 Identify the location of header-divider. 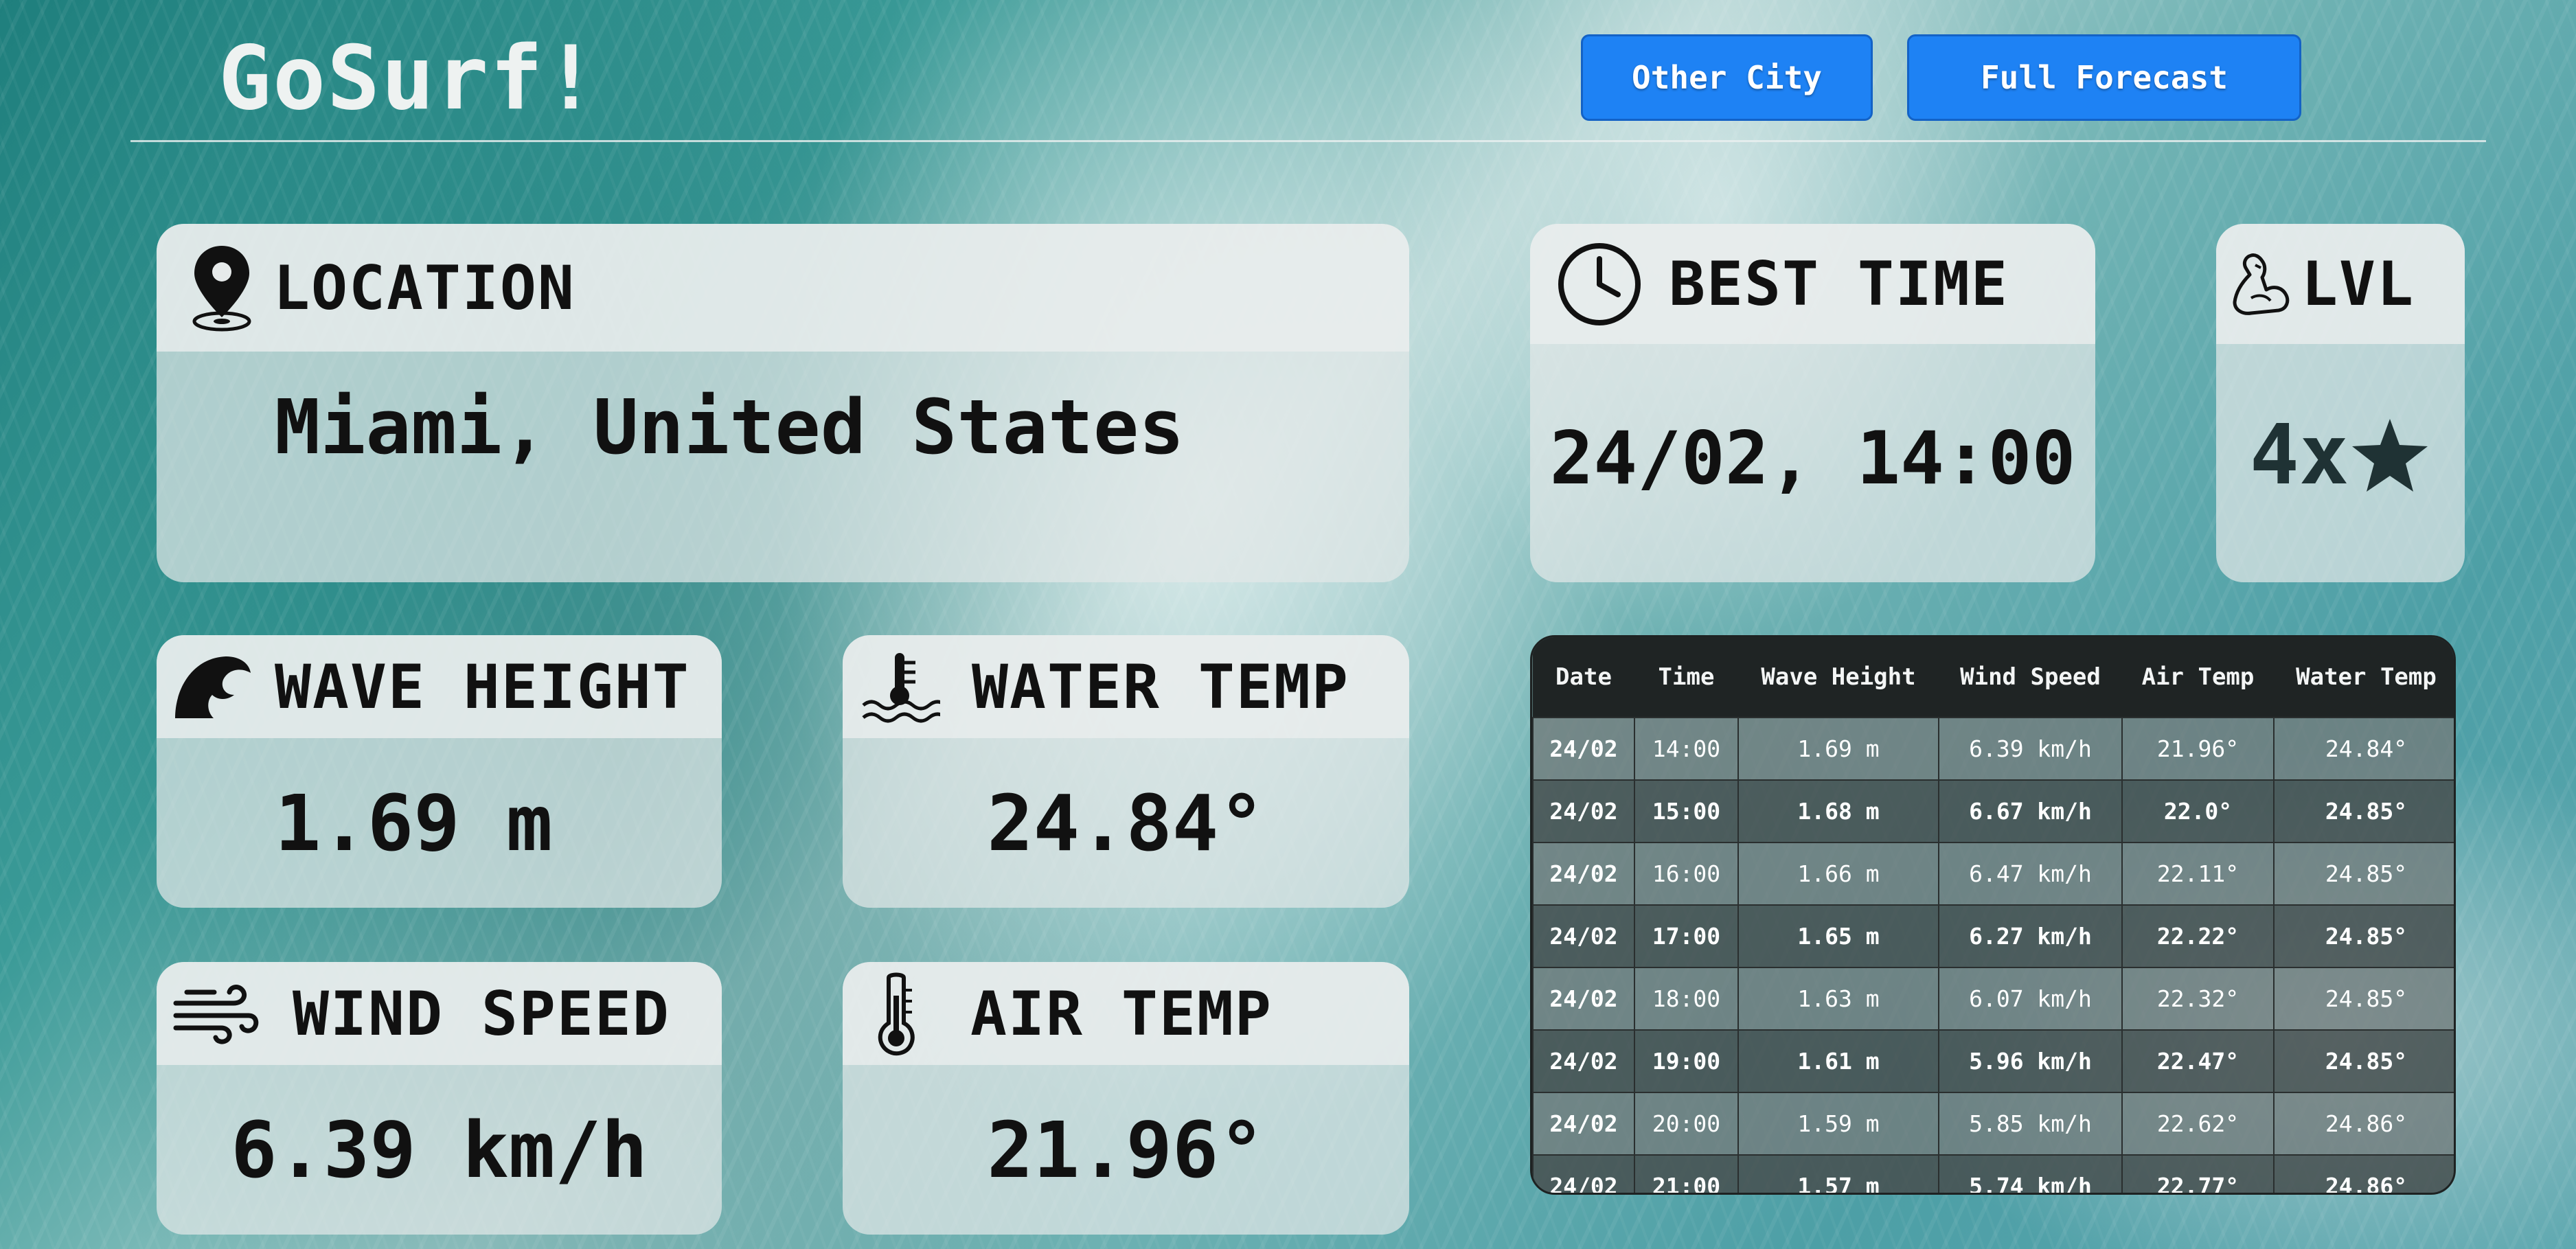
(1308, 141).